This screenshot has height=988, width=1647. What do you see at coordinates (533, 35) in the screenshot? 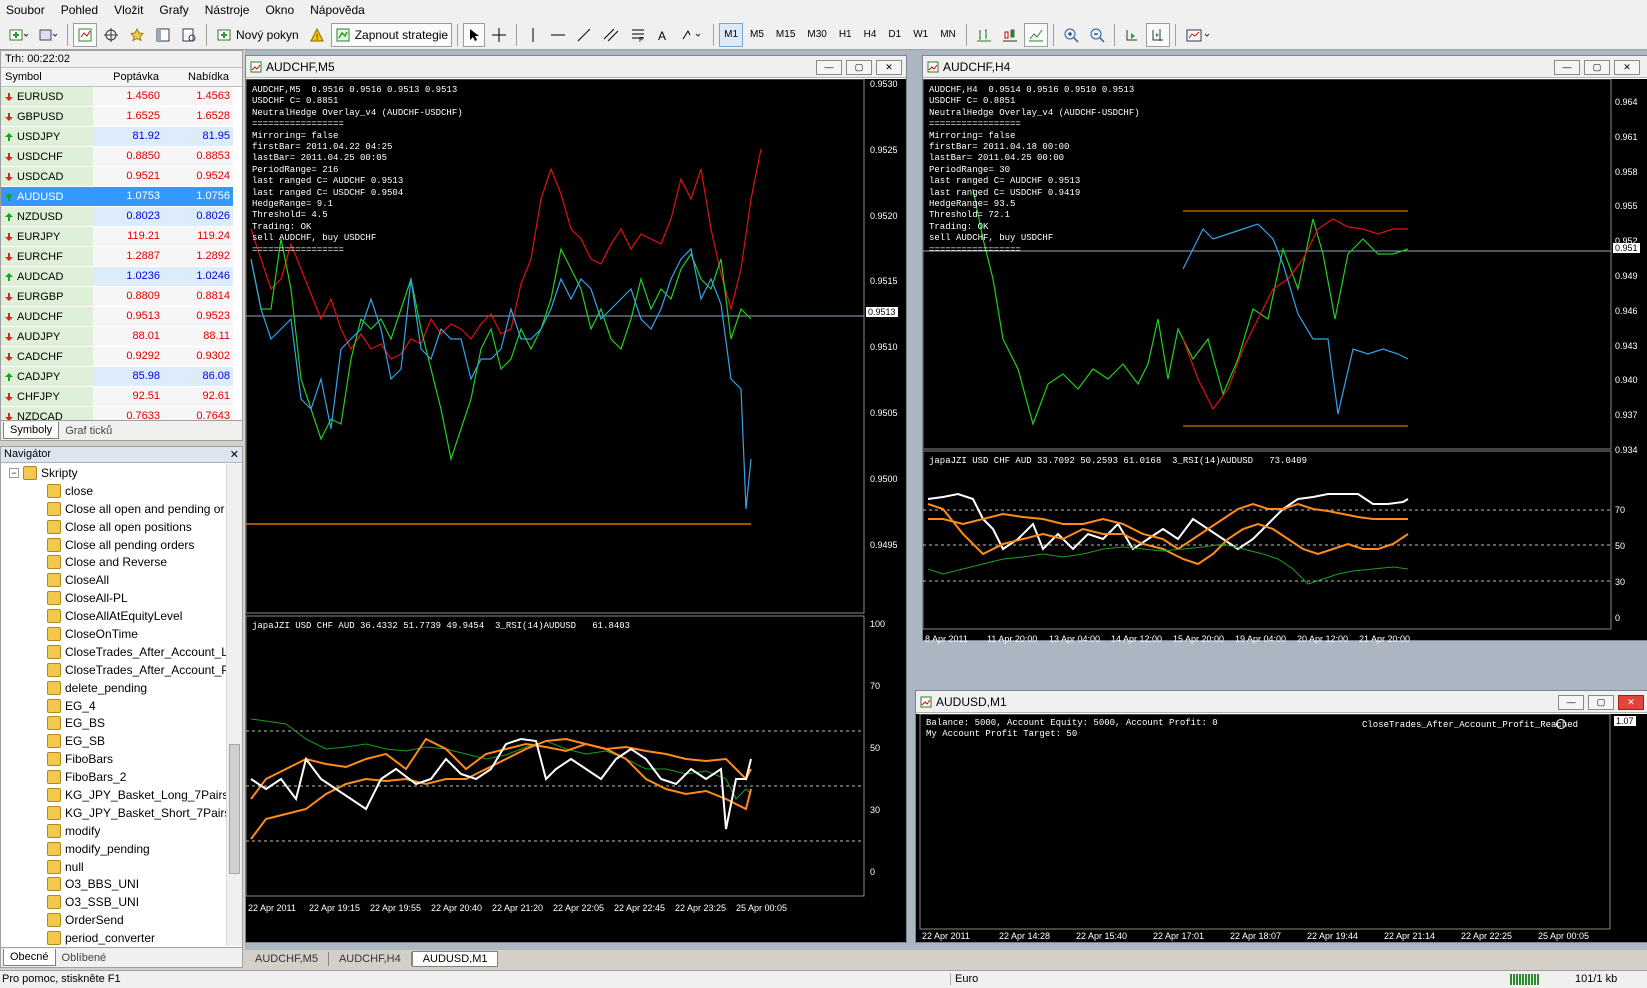
I see `vertical-line-icon` at bounding box center [533, 35].